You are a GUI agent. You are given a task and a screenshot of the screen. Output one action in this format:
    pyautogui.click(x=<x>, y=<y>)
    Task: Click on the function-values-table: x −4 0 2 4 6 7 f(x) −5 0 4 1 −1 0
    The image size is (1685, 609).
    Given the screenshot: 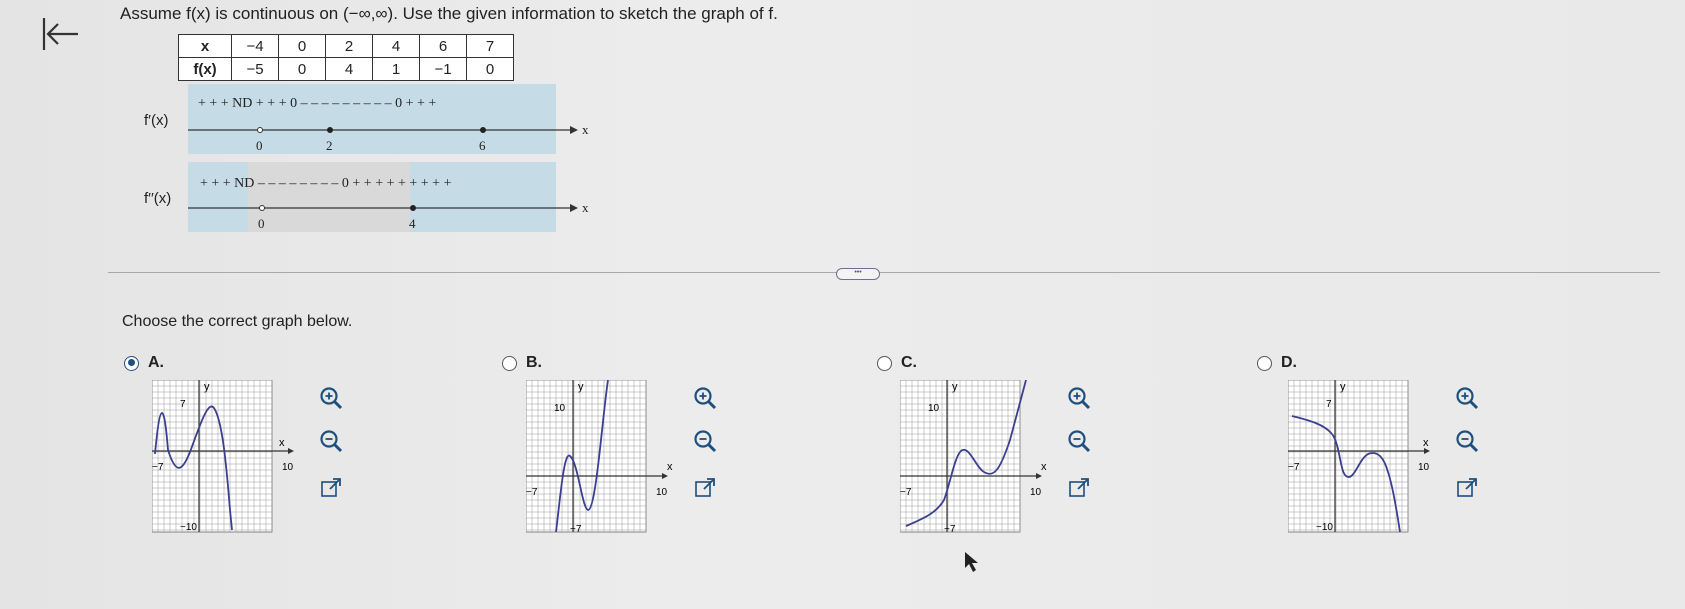 What is the action you would take?
    pyautogui.click(x=346, y=57)
    